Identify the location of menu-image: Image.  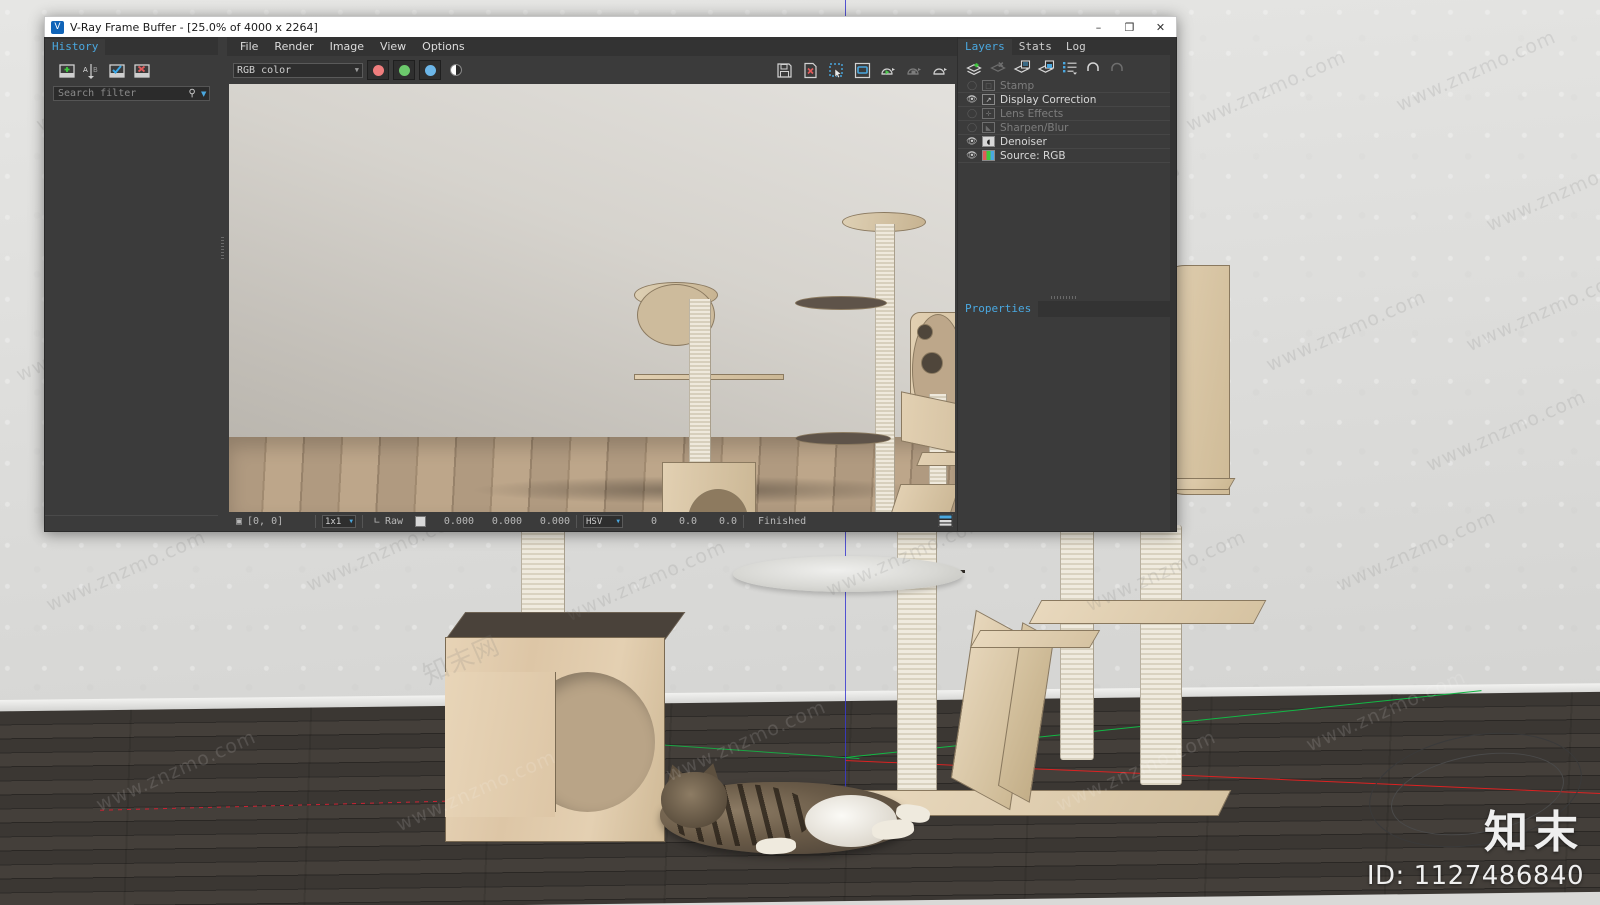
(347, 46).